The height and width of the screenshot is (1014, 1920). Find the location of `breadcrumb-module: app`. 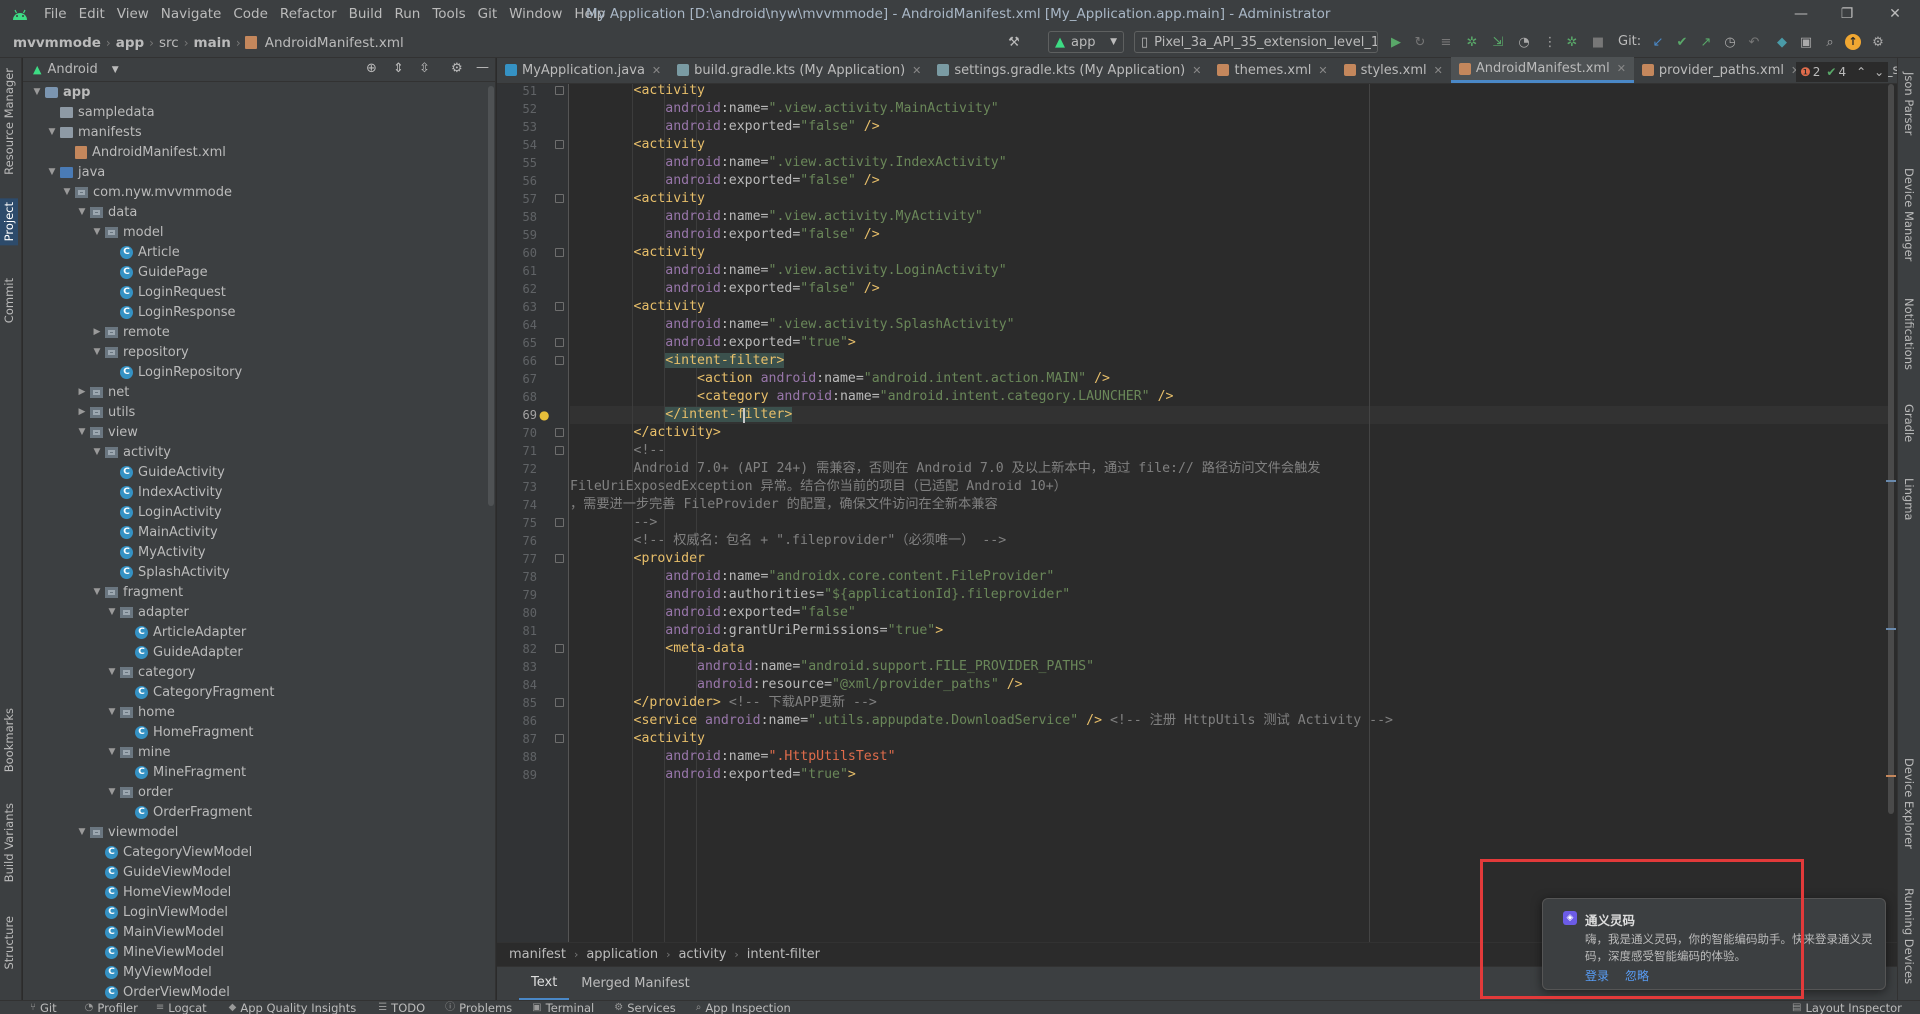

breadcrumb-module: app is located at coordinates (130, 43).